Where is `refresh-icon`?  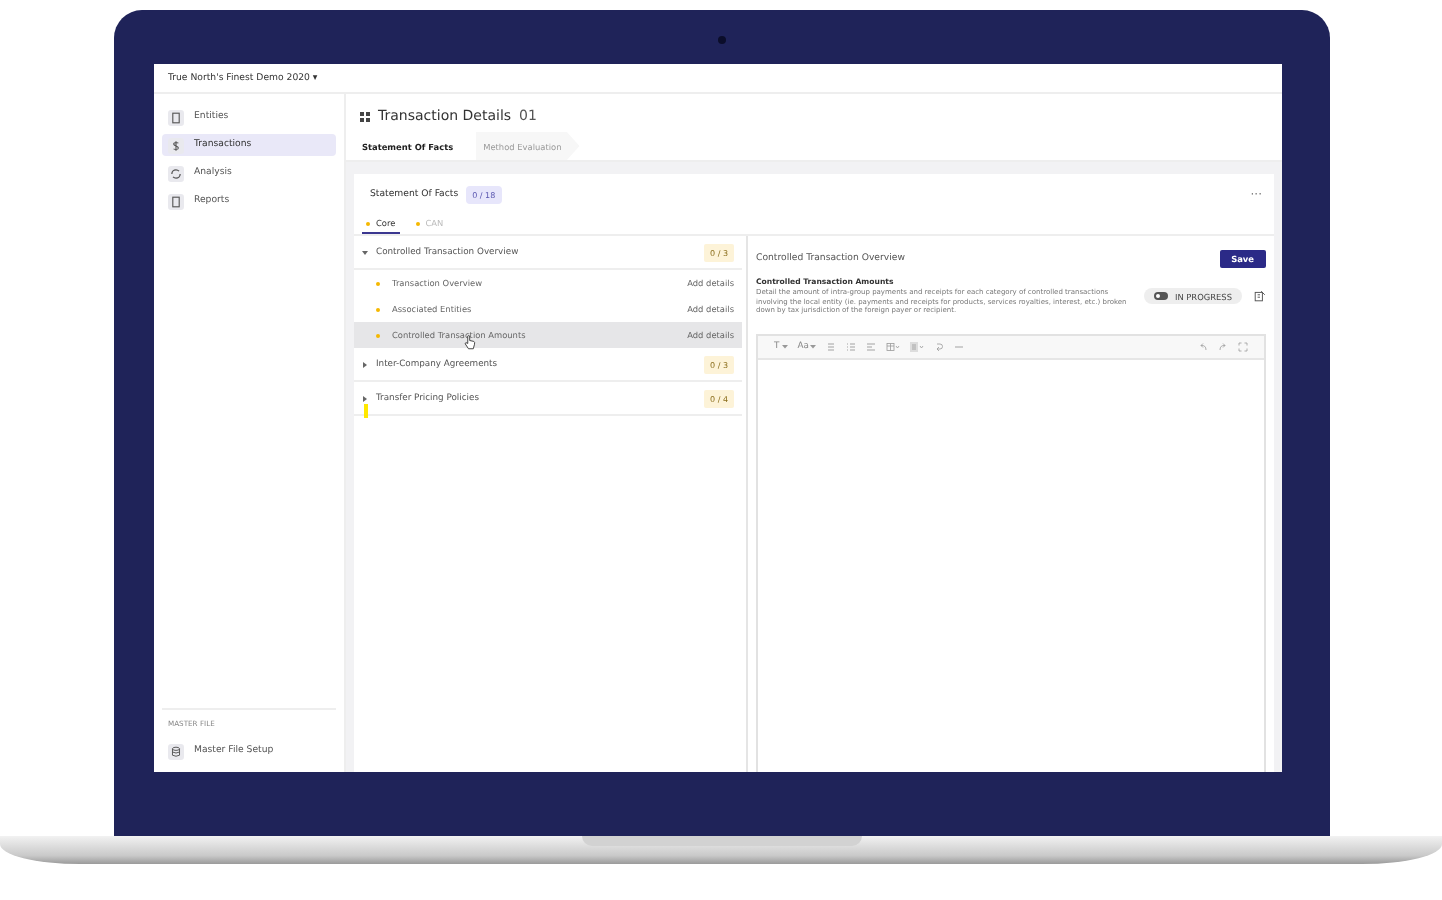 refresh-icon is located at coordinates (176, 173).